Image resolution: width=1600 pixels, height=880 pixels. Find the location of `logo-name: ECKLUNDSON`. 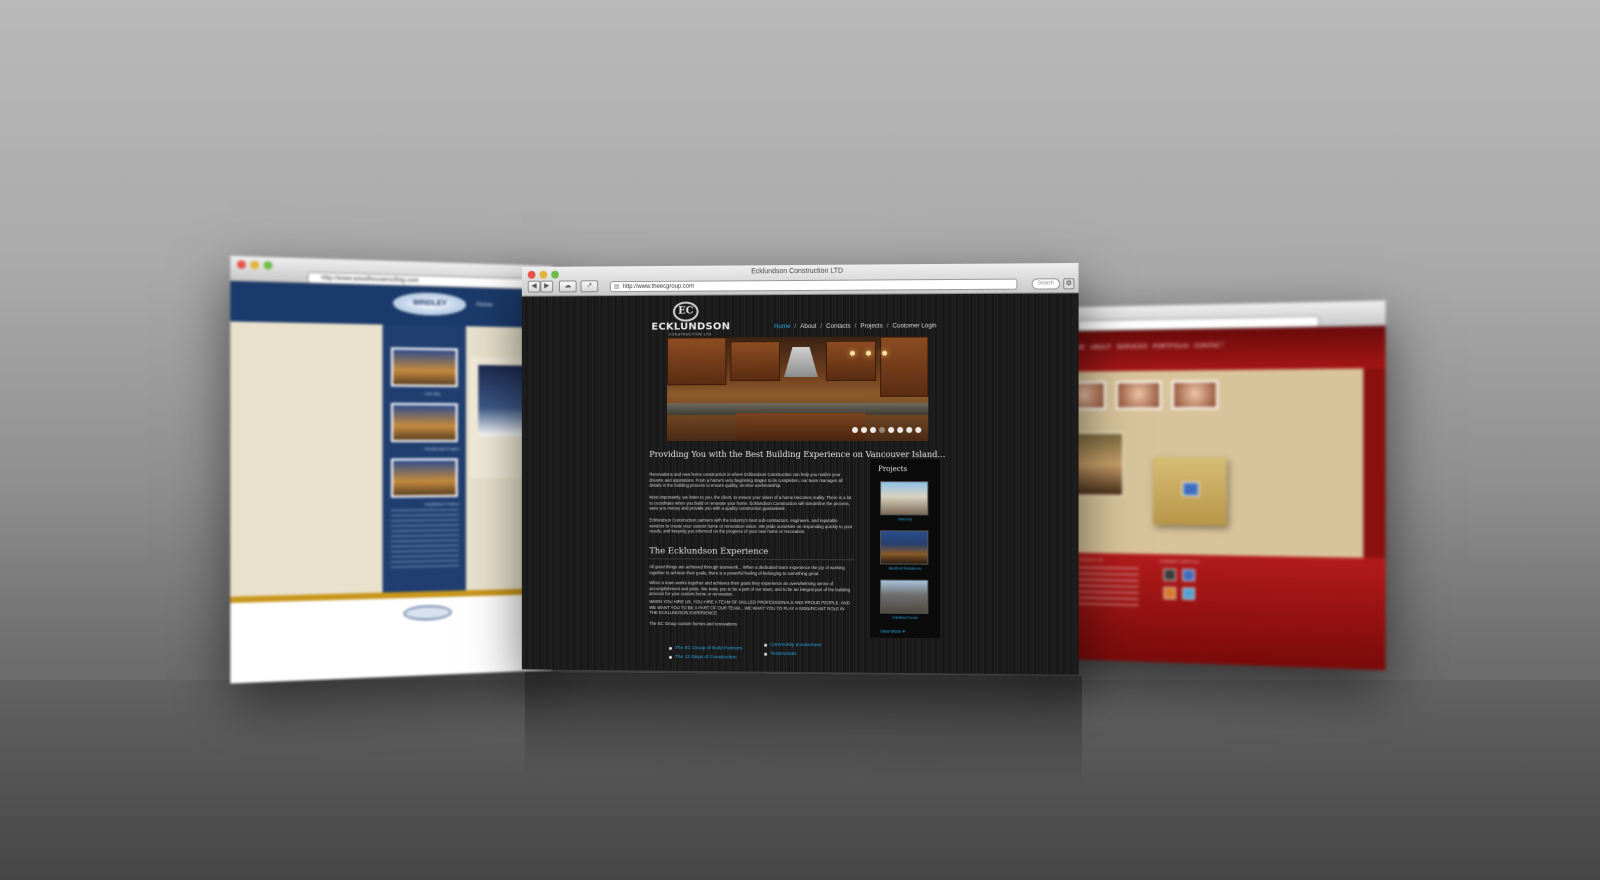

logo-name: ECKLUNDSON is located at coordinates (691, 327).